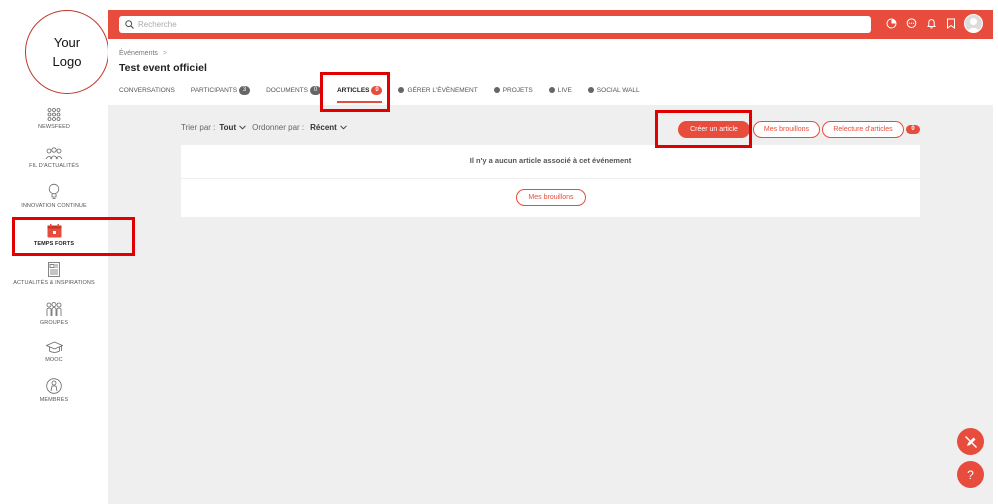  I want to click on avatar, so click(973, 23).